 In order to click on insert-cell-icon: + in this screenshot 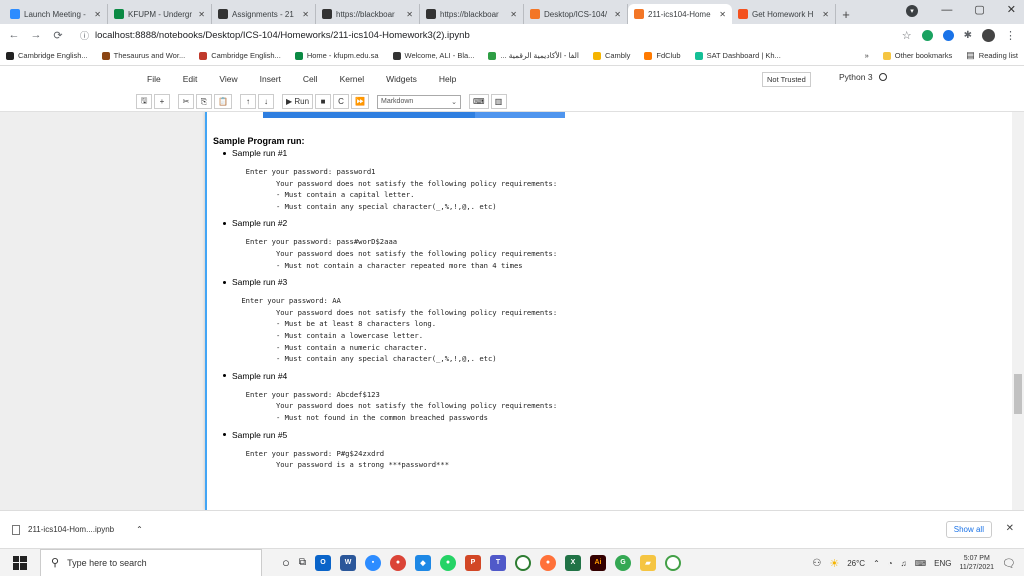, I will do `click(162, 101)`.